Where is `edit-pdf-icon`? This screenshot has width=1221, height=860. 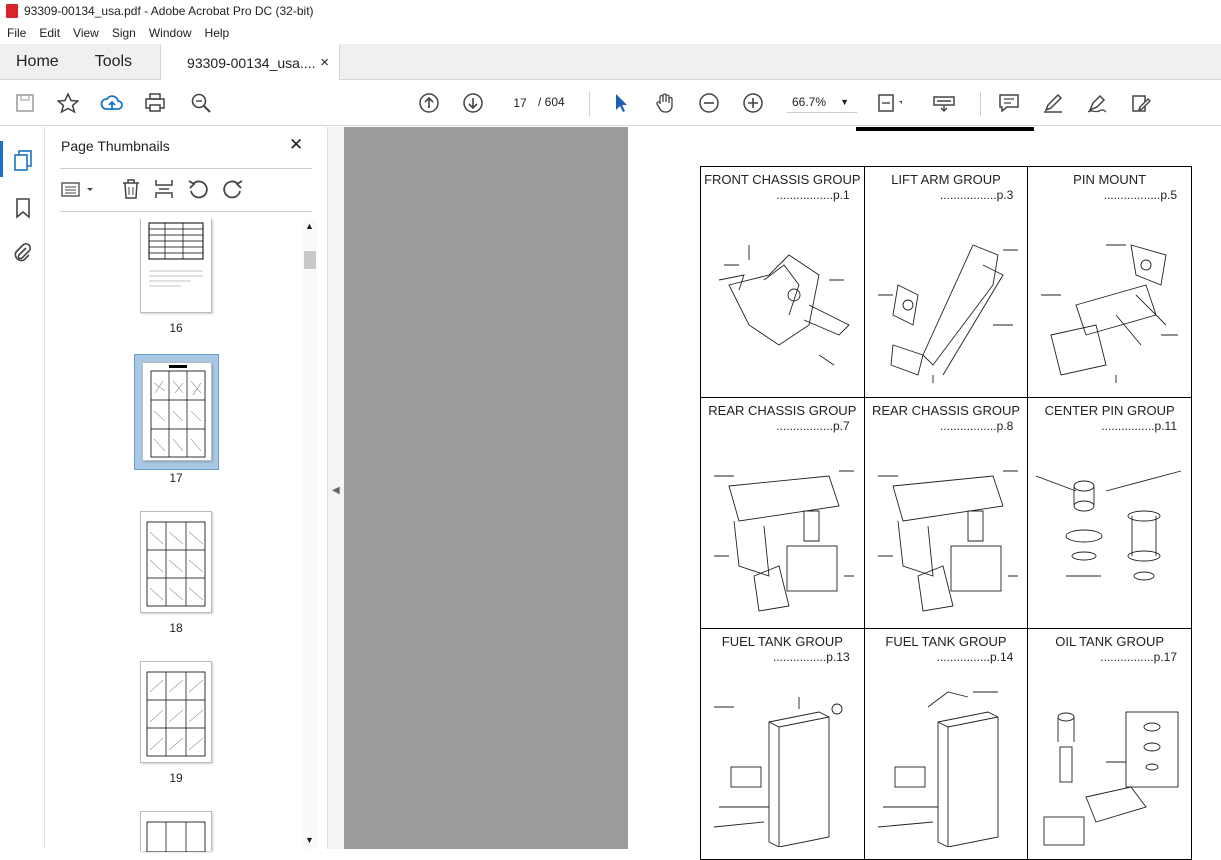
edit-pdf-icon is located at coordinates (1141, 103).